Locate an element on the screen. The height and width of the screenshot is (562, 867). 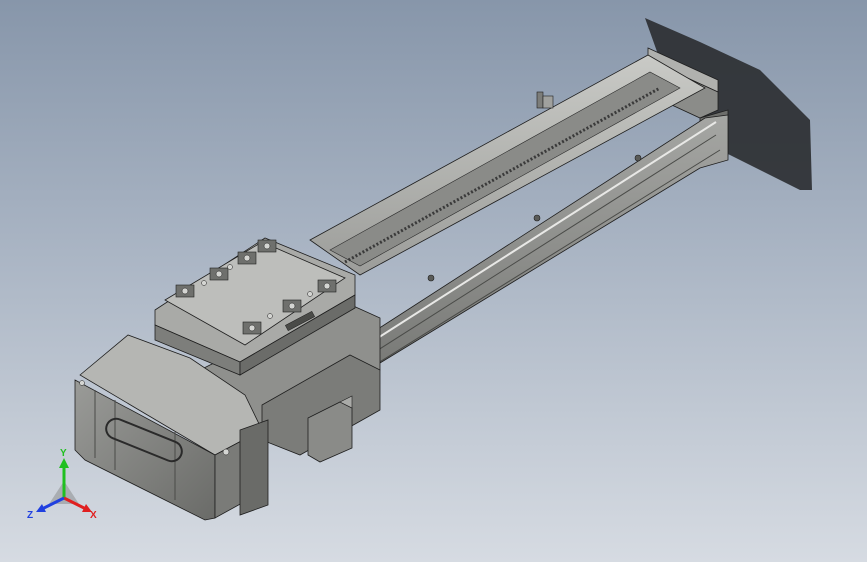
y-axis-arrowhead is located at coordinates (64, 463).